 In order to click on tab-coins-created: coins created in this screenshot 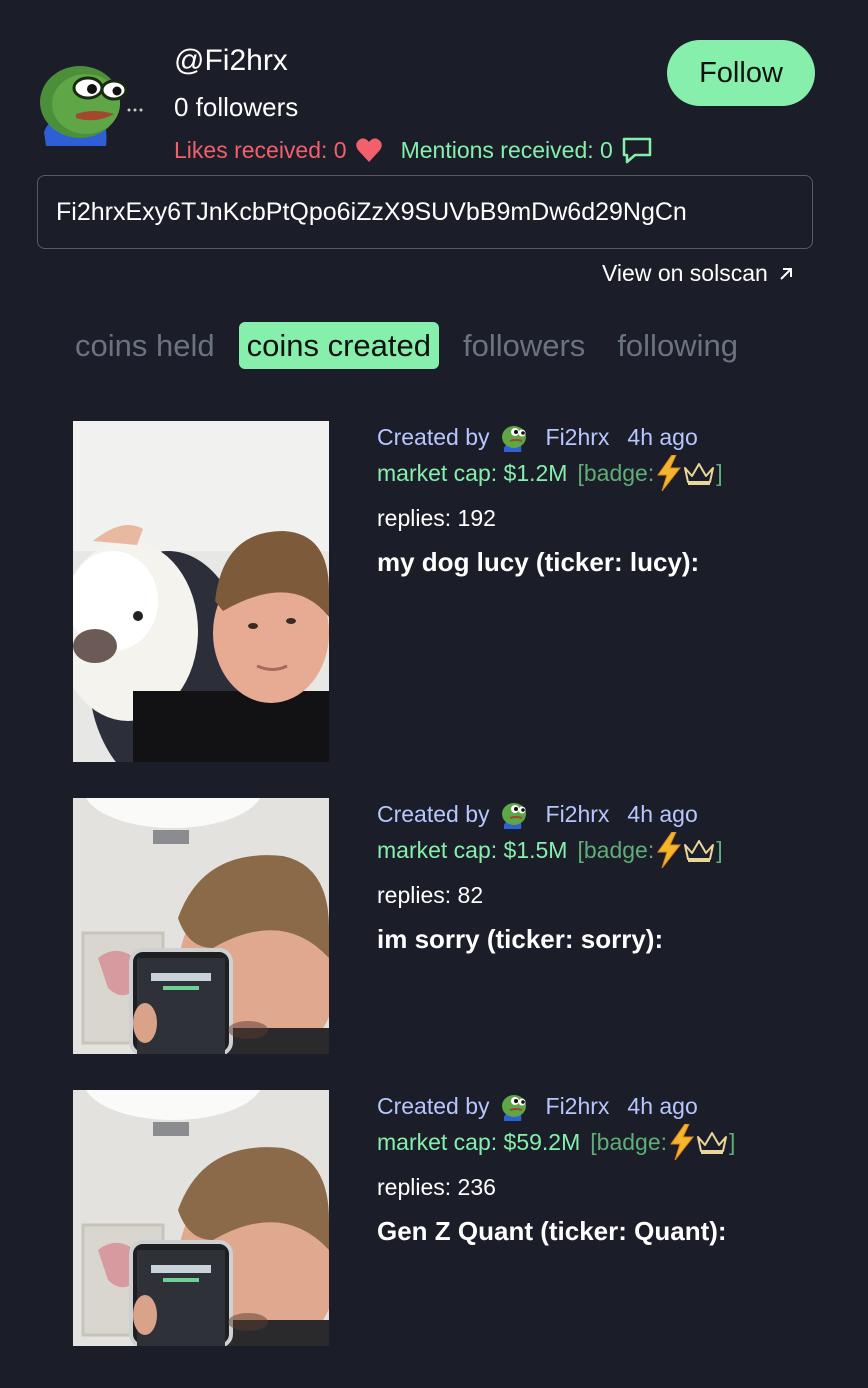, I will do `click(338, 345)`.